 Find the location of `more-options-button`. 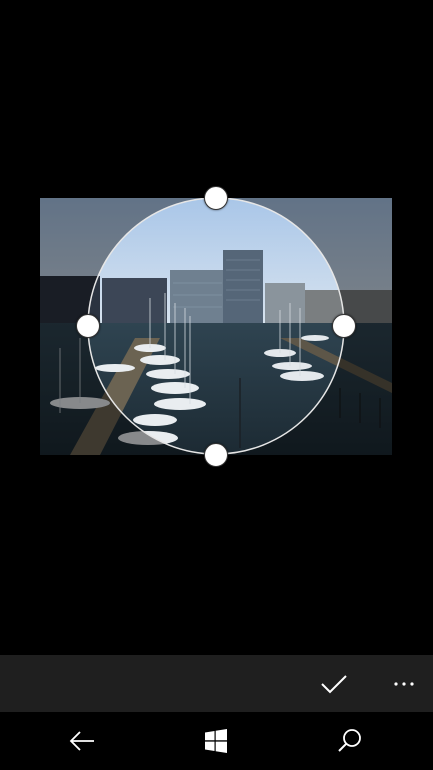

more-options-button is located at coordinates (404, 683).